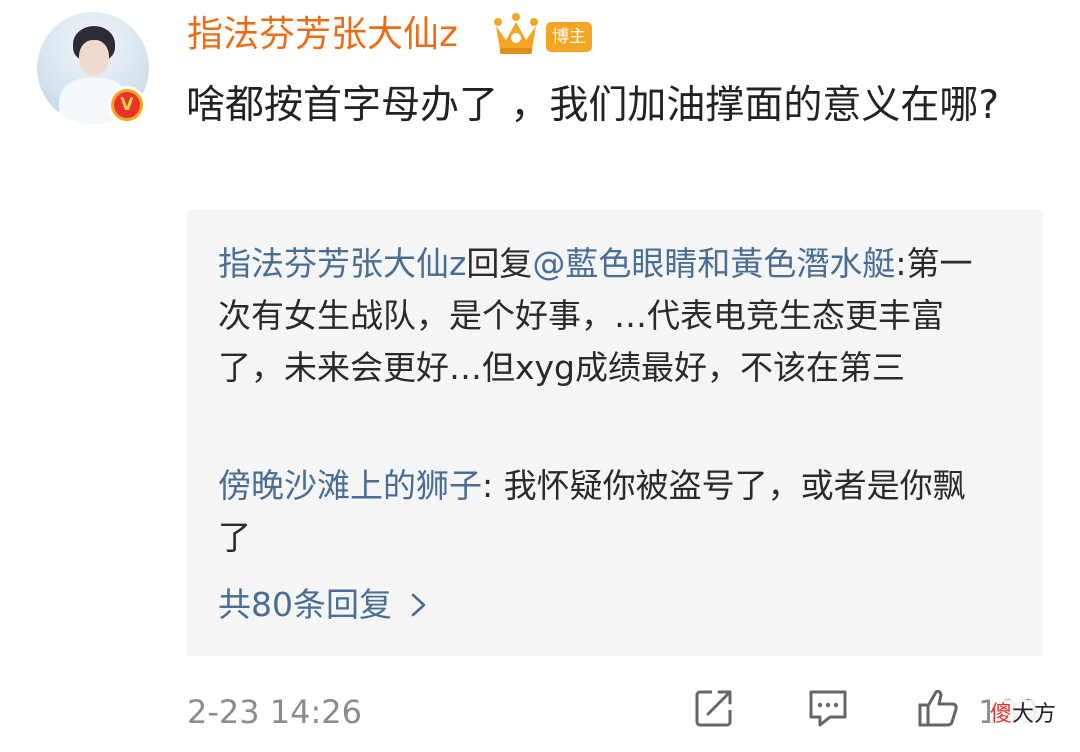 The height and width of the screenshot is (752, 1080). Describe the element at coordinates (94, 58) in the screenshot. I see `avatar-face` at that location.